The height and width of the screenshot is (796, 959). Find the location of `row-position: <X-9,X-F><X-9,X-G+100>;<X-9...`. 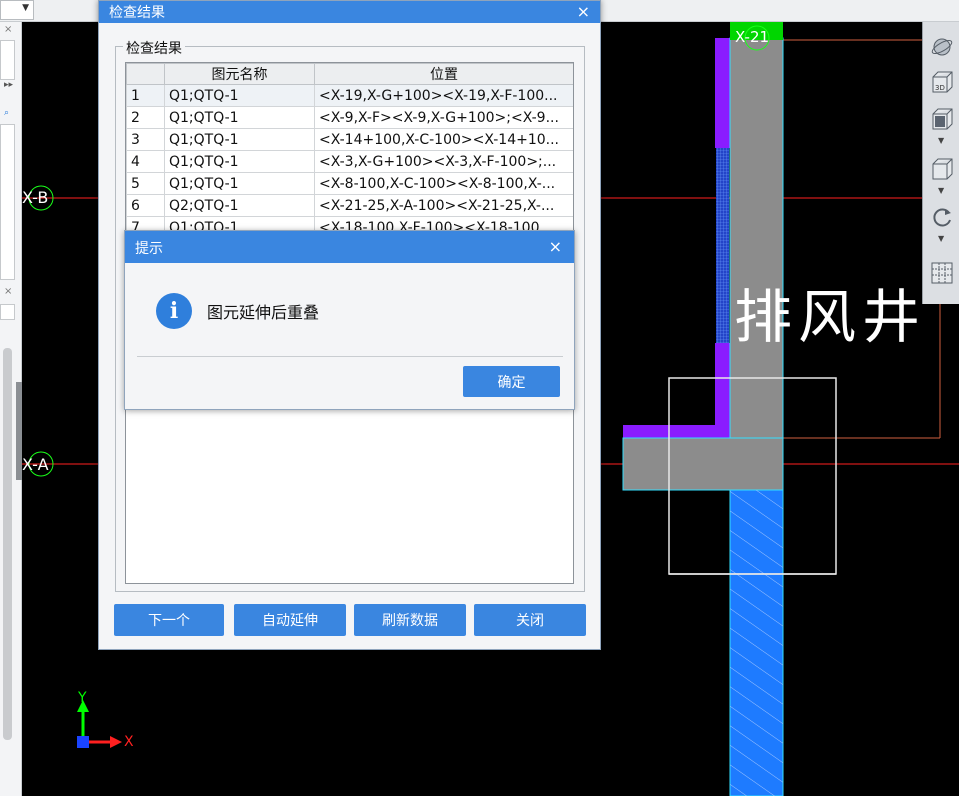

row-position: <X-9,X-F><X-9,X-G+100>;<X-9... is located at coordinates (443, 117).